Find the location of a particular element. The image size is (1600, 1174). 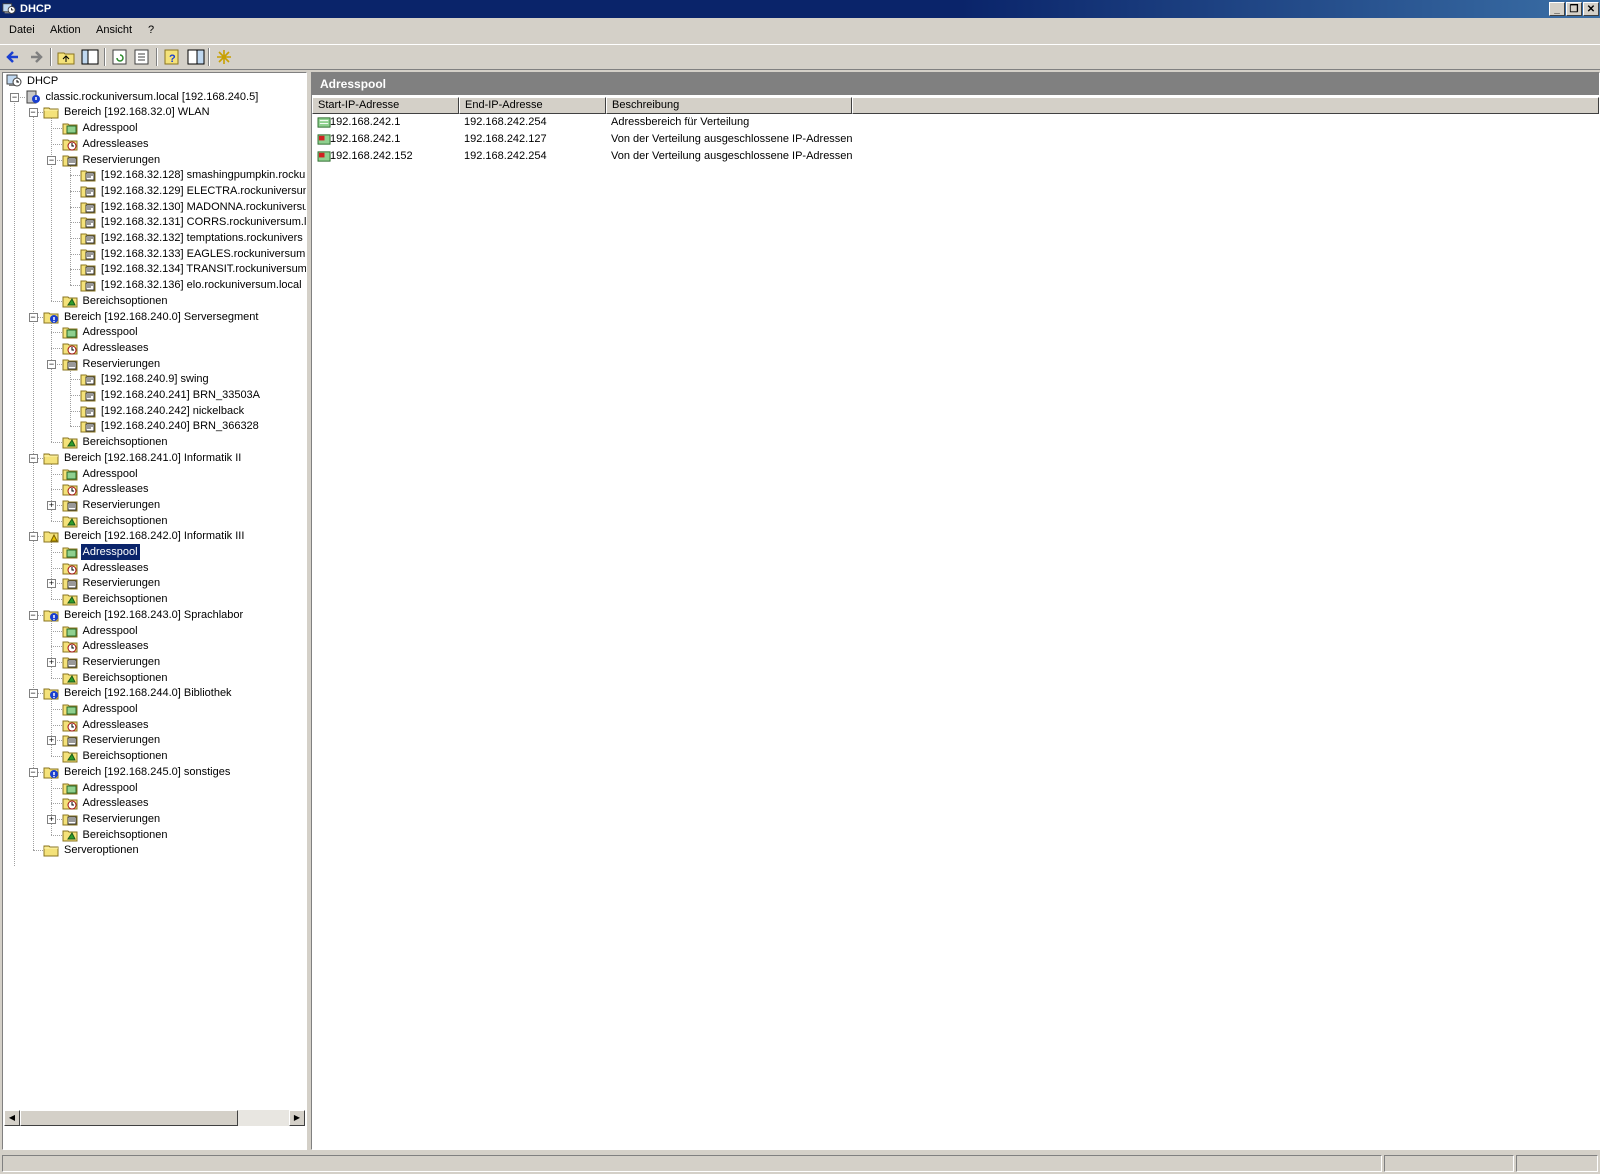

new-star-icon is located at coordinates (224, 57).